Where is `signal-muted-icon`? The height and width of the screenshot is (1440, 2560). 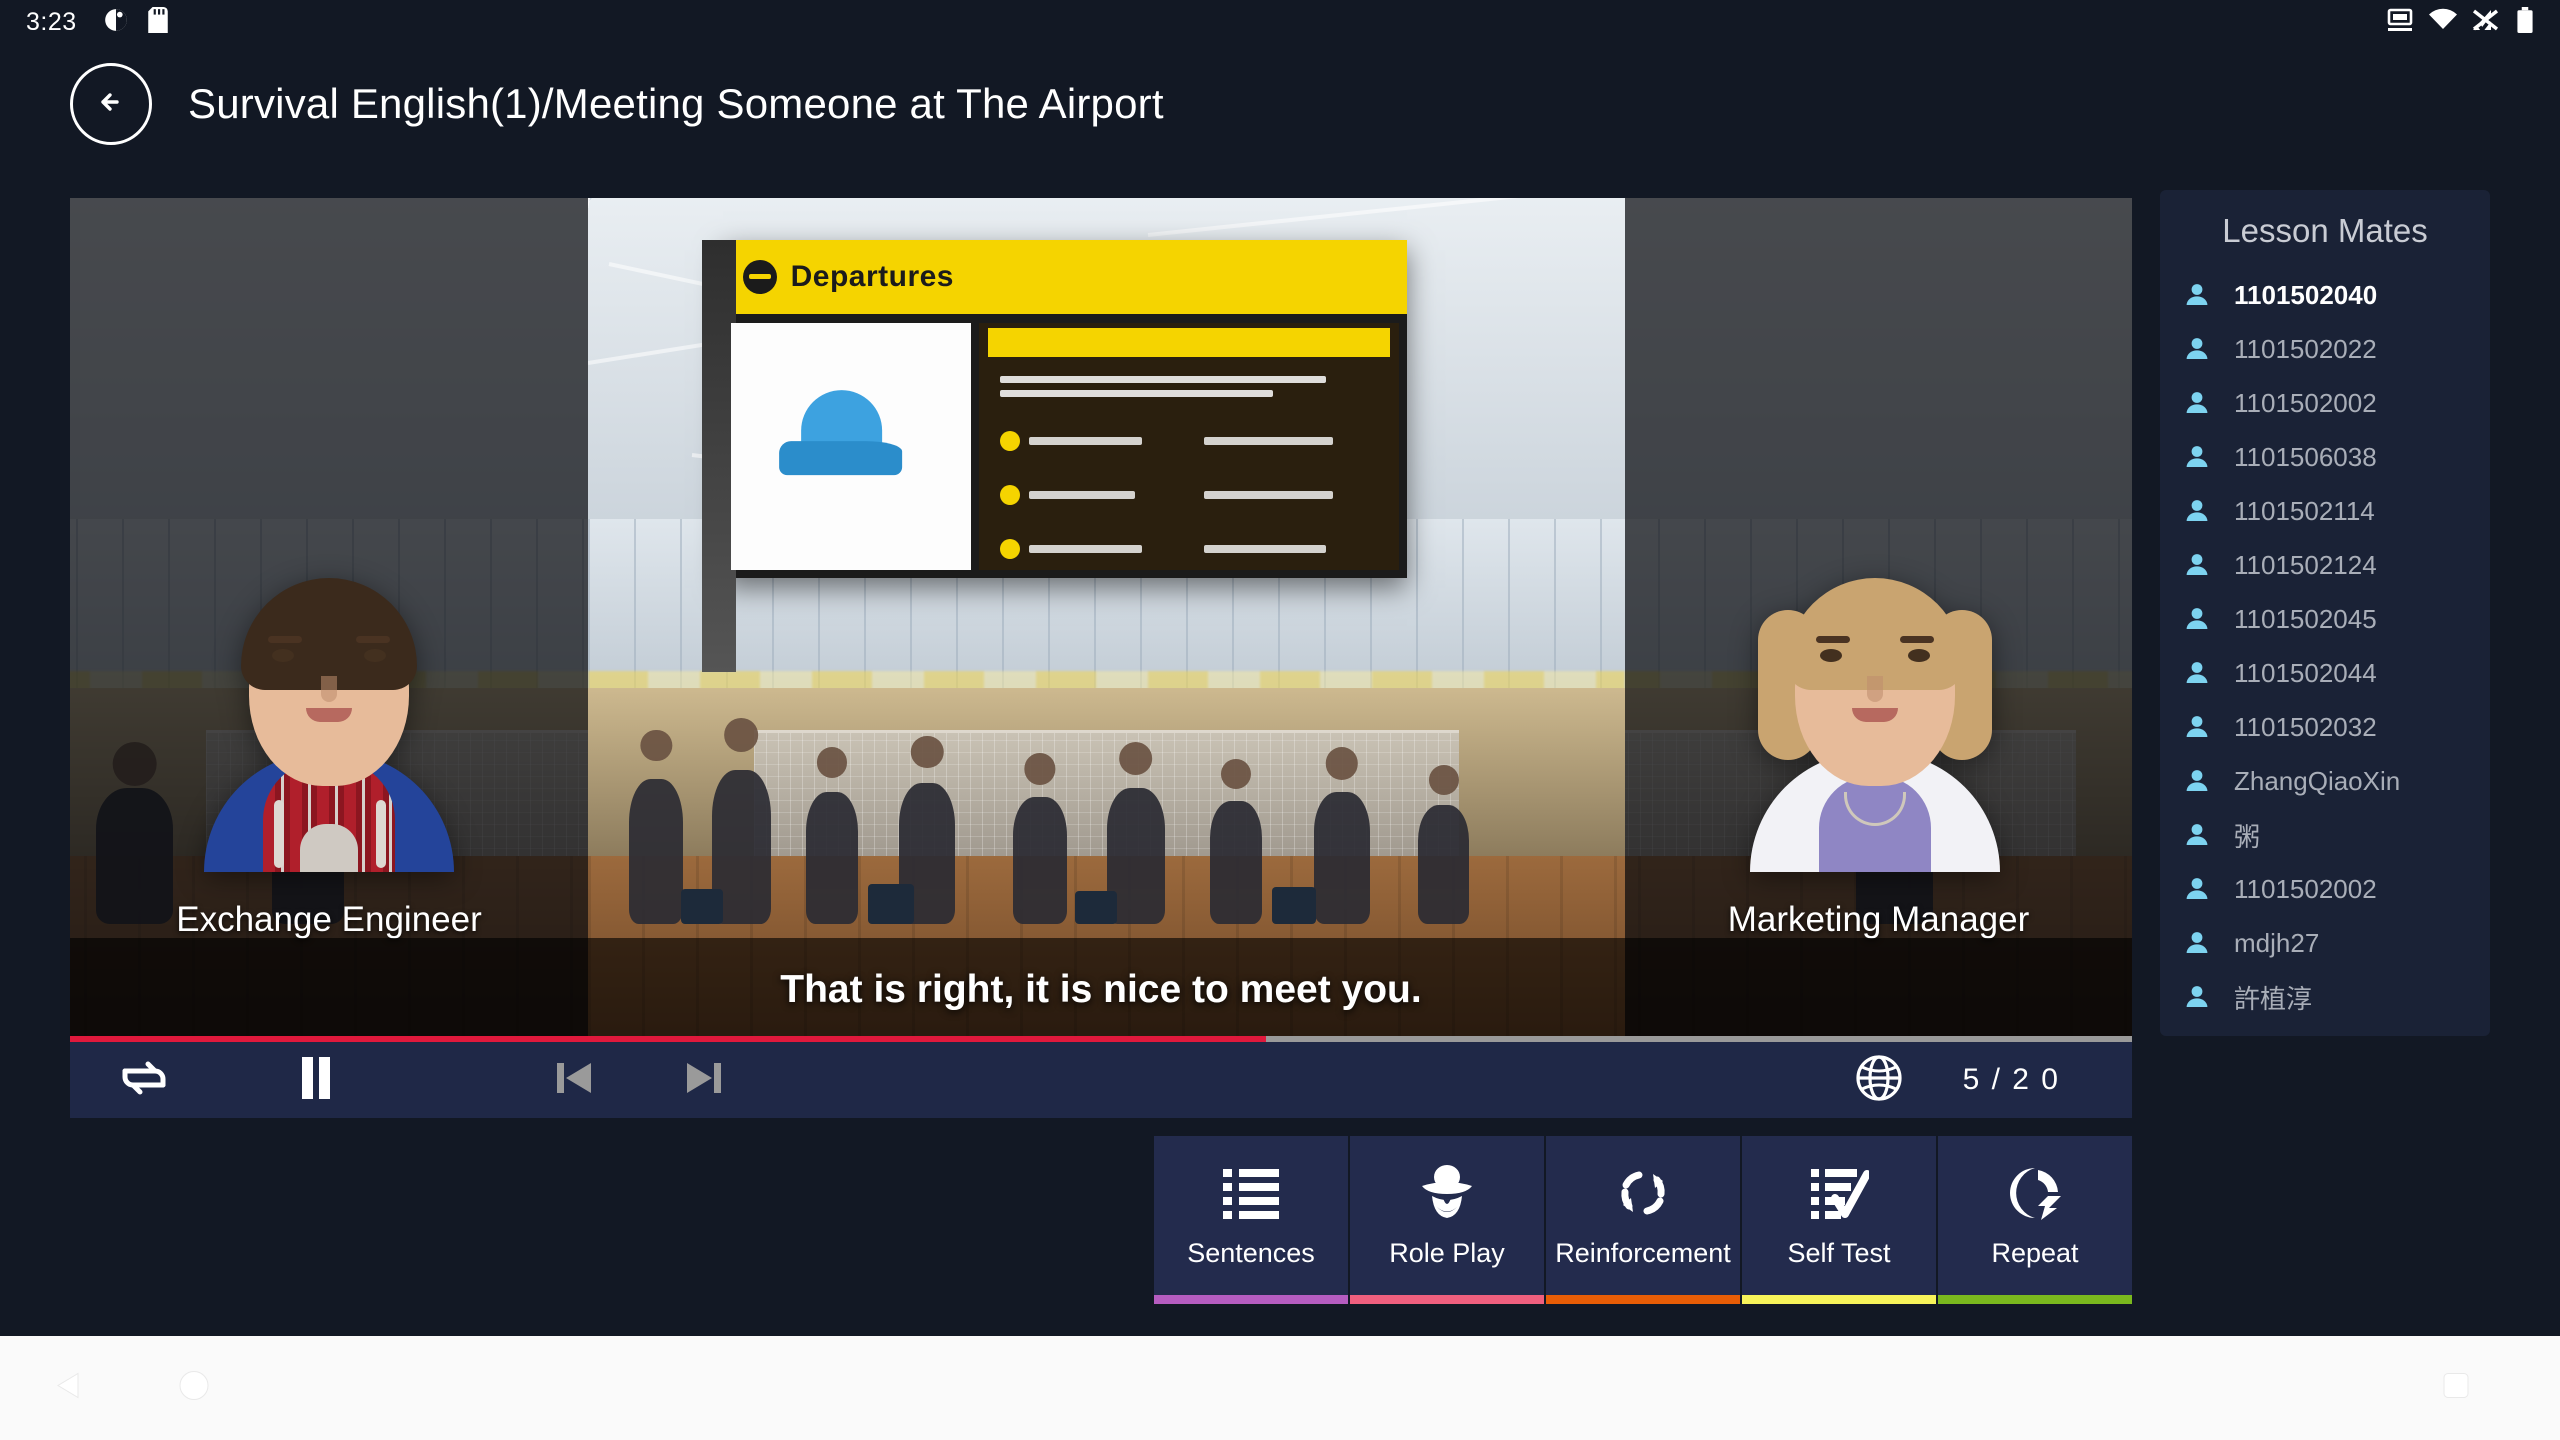
signal-muted-icon is located at coordinates (2485, 22).